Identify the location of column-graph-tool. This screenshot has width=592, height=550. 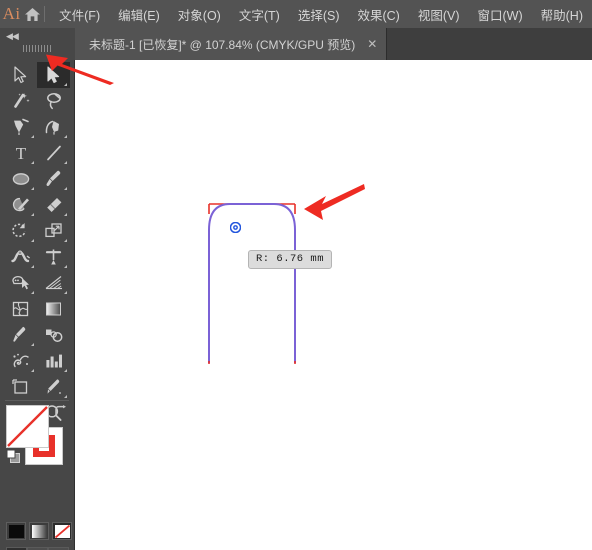
(53, 361).